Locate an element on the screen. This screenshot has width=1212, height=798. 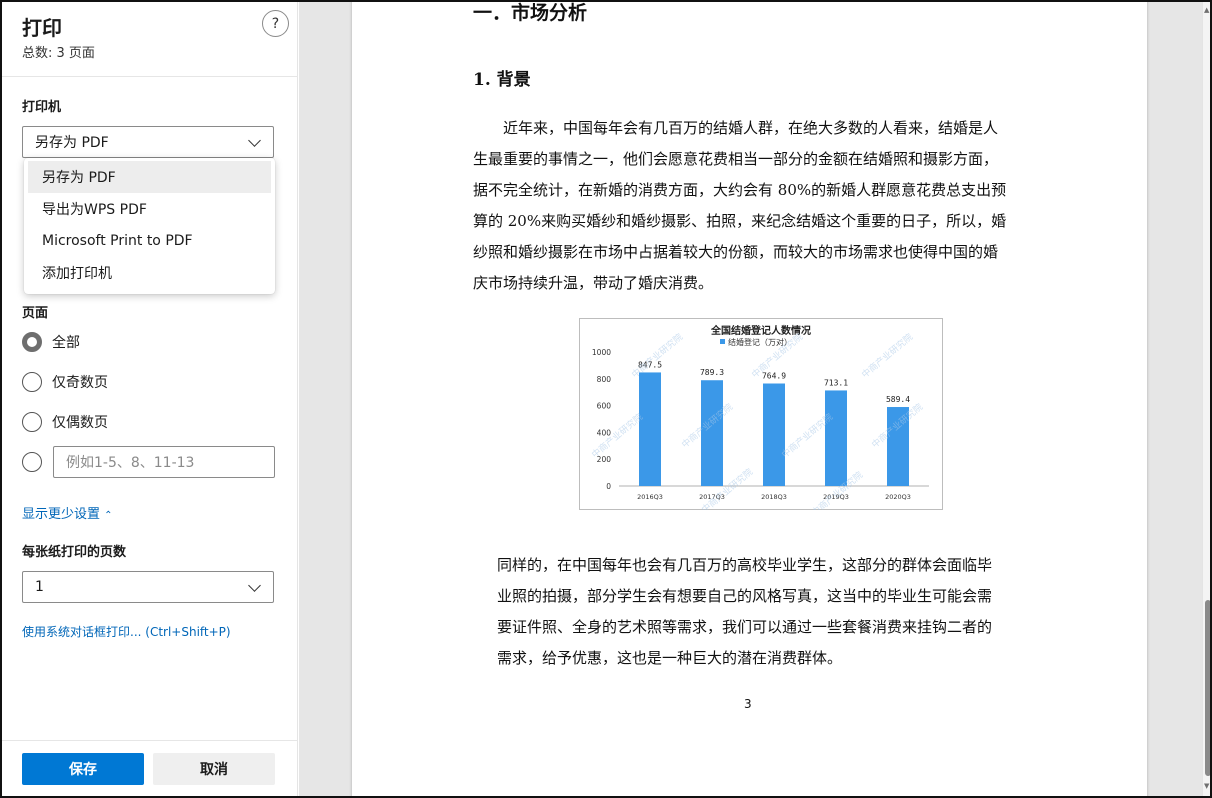
show-fewer-settings-link: 显示更少设置 ⌃ is located at coordinates (67, 512).